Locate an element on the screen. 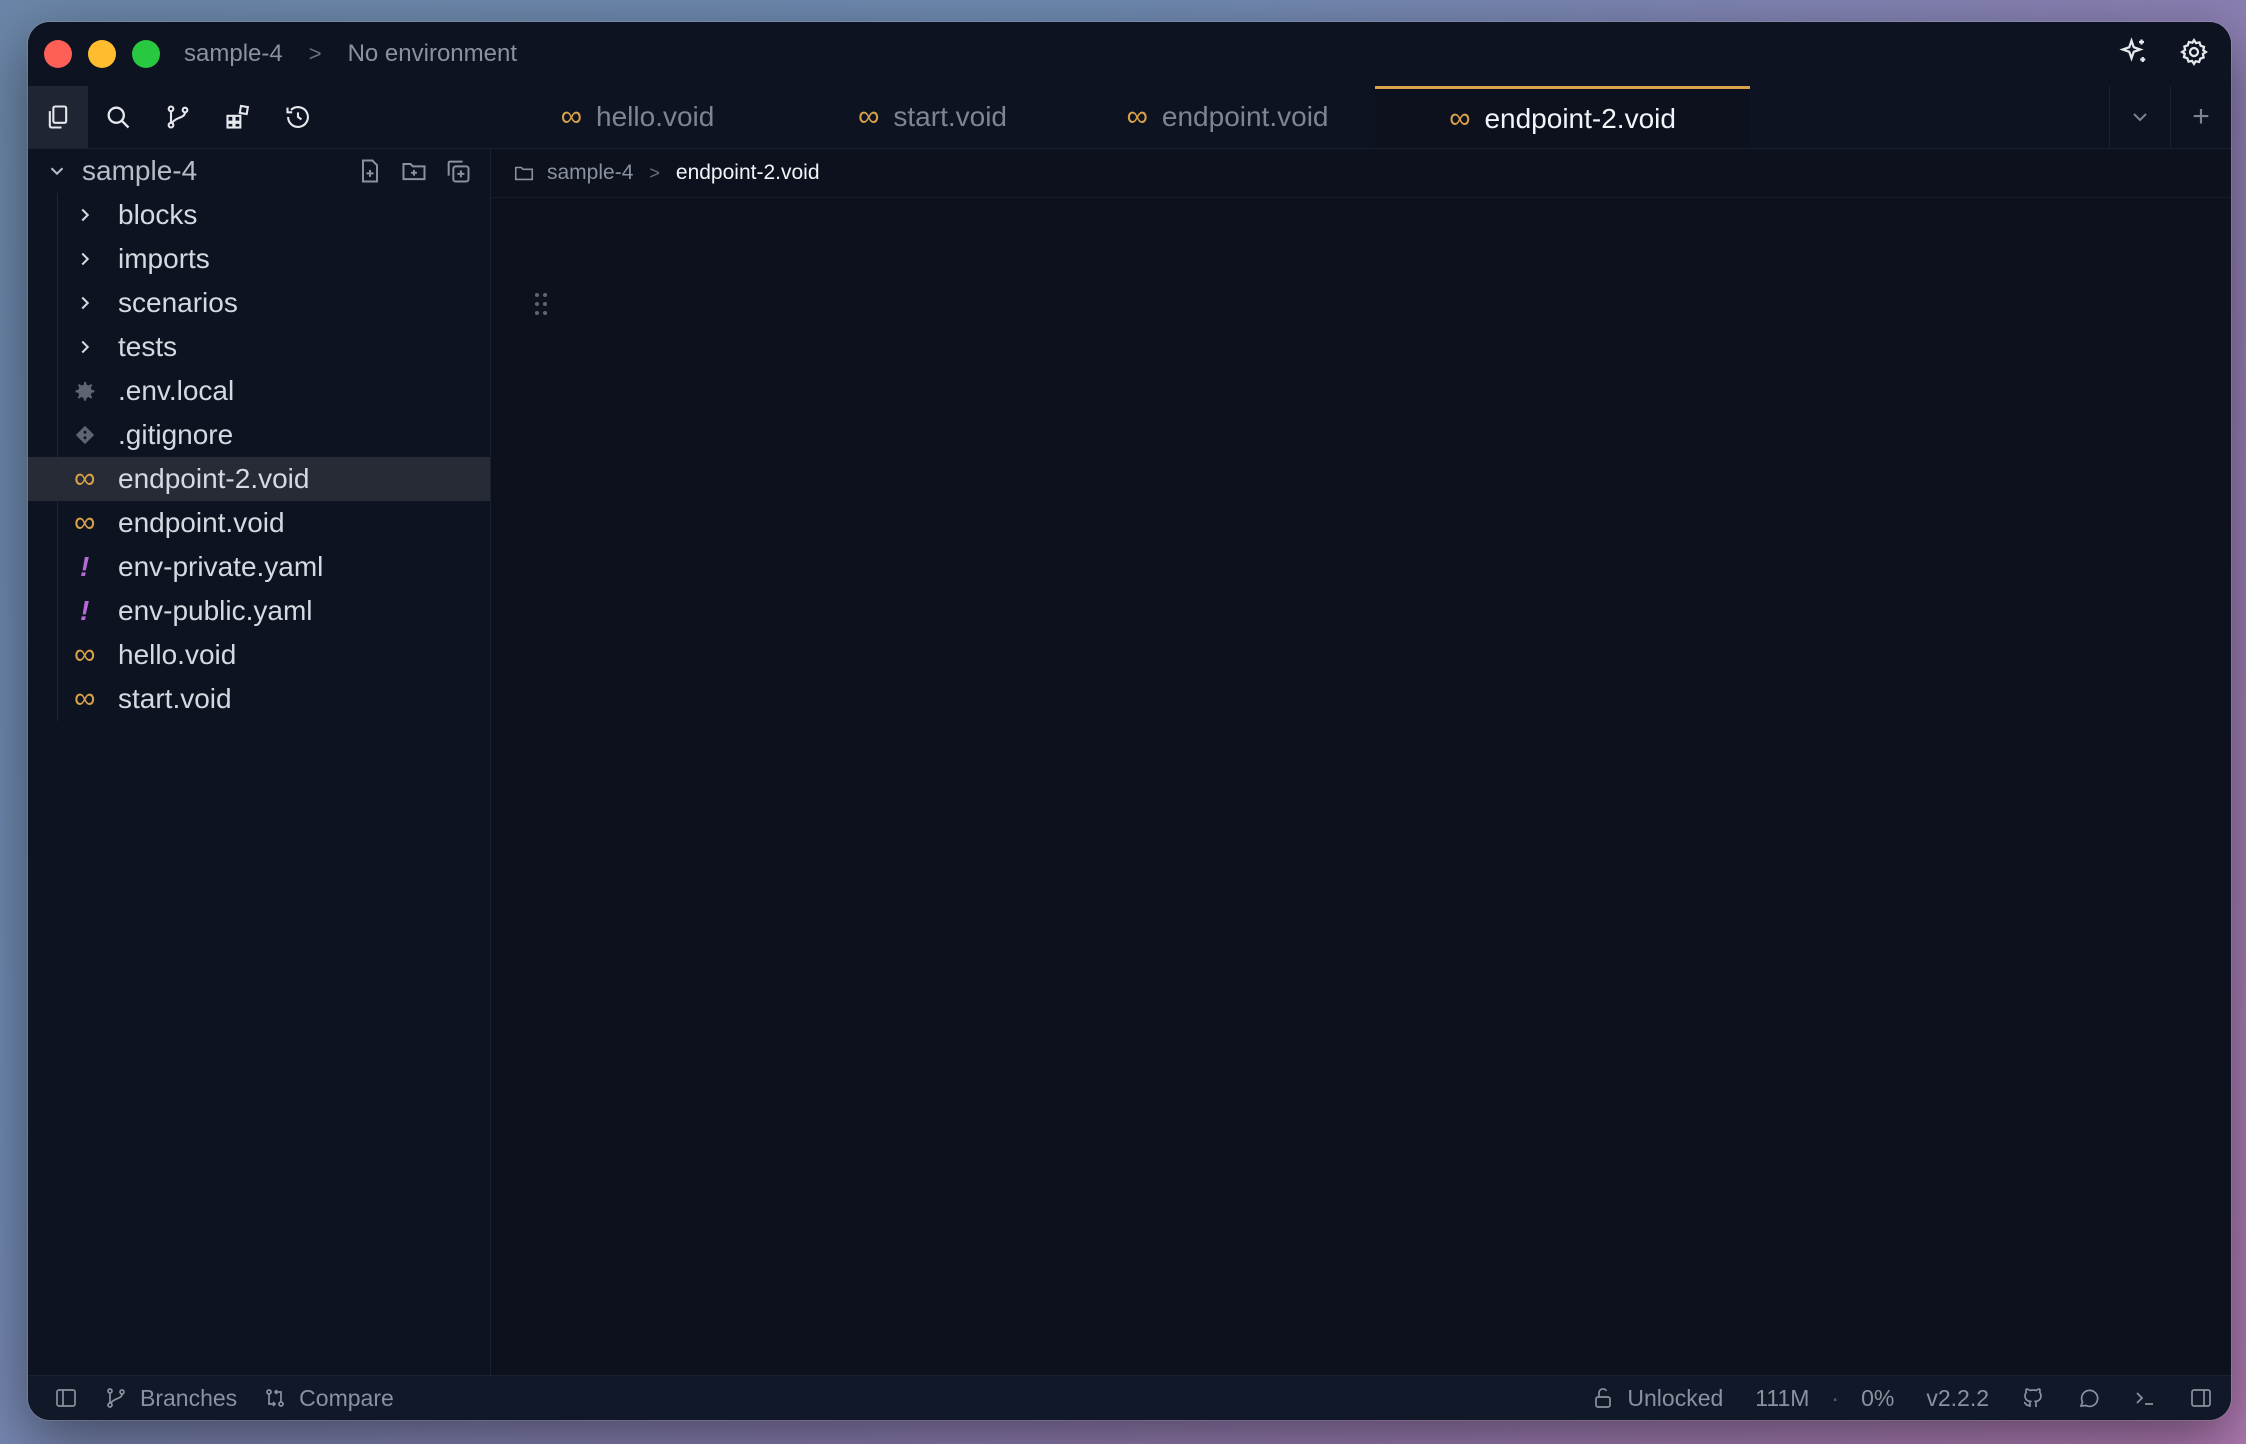  new-folder-icon is located at coordinates (414, 171).